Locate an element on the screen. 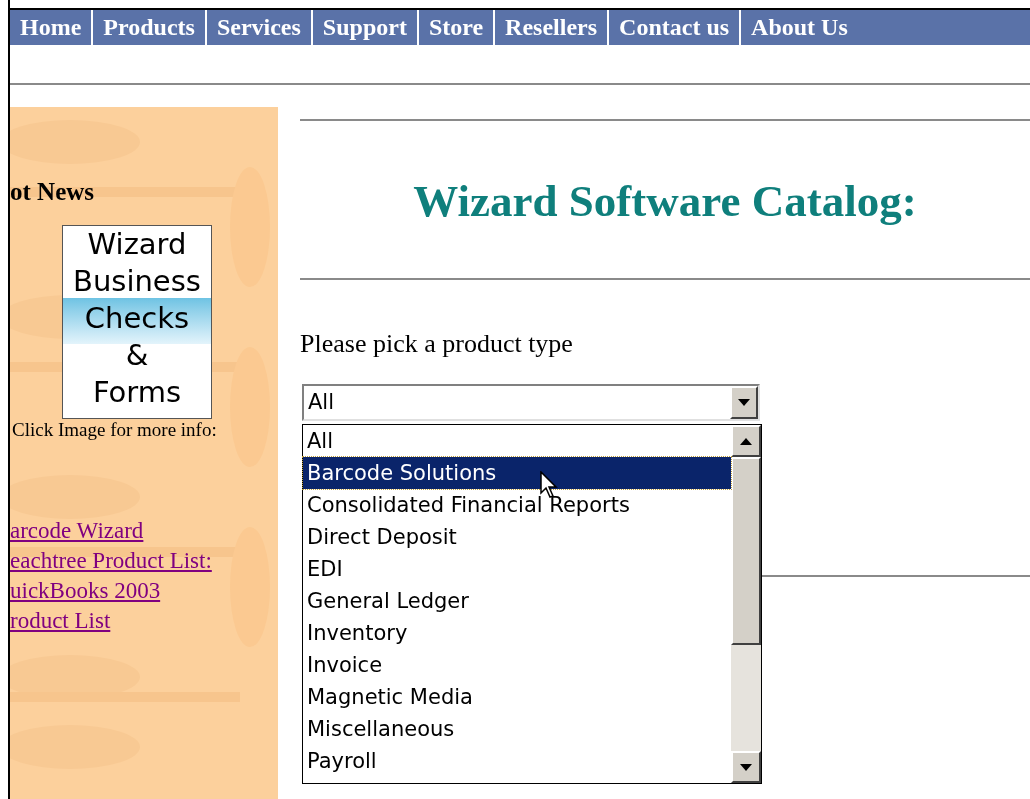 This screenshot has width=1030, height=799. sidebar-link: eachtree Product List: is located at coordinates (111, 561).